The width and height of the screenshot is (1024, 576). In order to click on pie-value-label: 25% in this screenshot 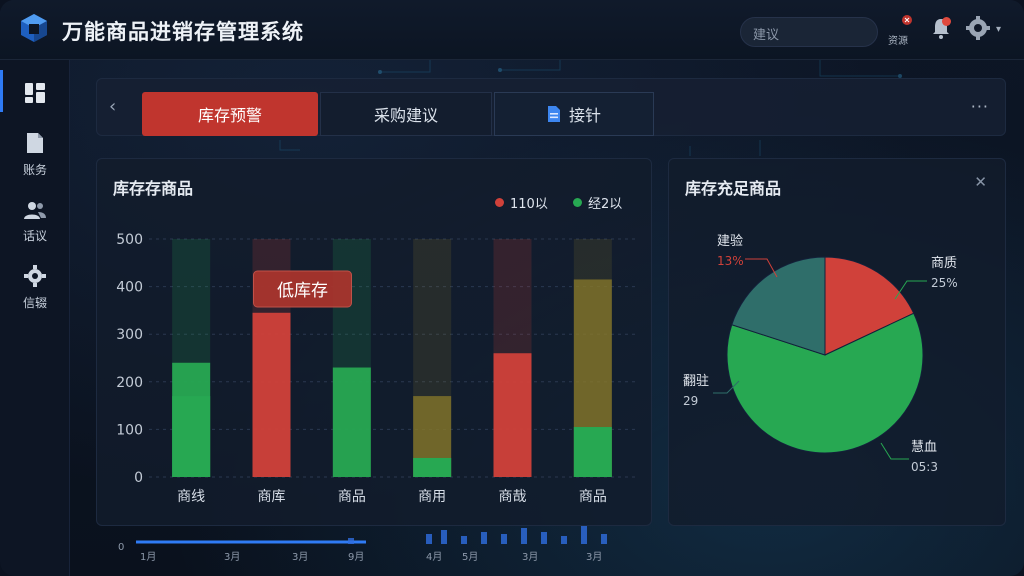, I will do `click(944, 283)`.